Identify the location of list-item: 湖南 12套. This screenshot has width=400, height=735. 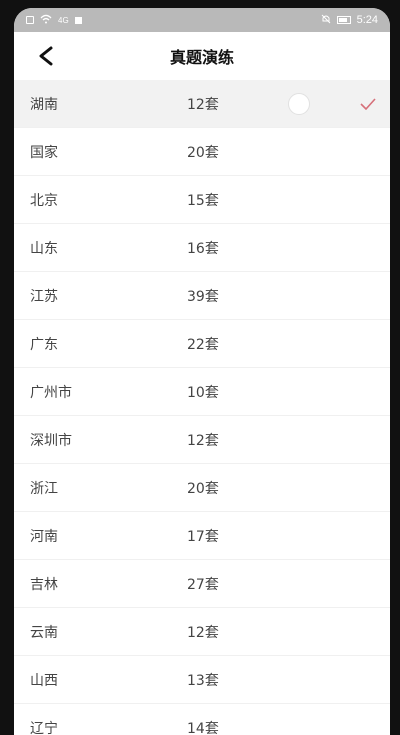
(202, 104).